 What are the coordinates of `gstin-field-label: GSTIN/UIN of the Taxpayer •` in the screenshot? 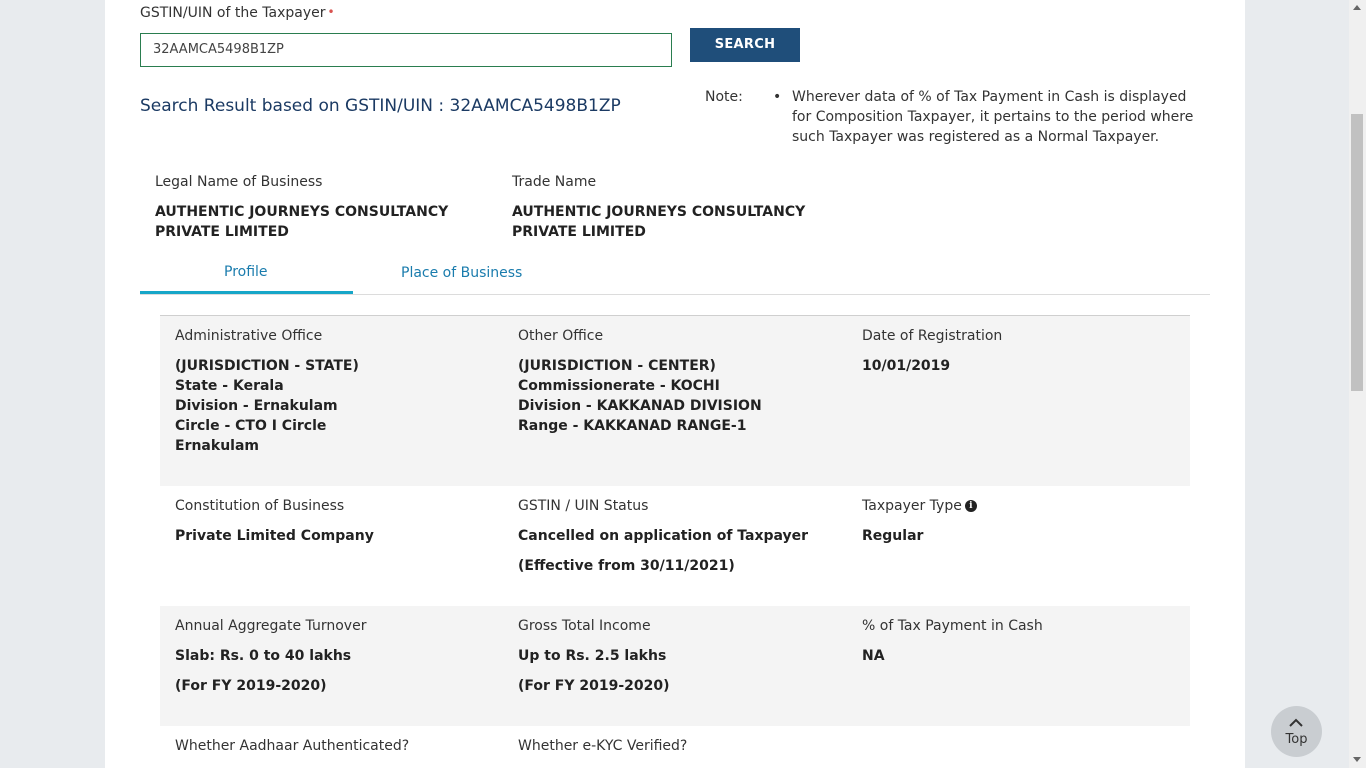 It's located at (237, 13).